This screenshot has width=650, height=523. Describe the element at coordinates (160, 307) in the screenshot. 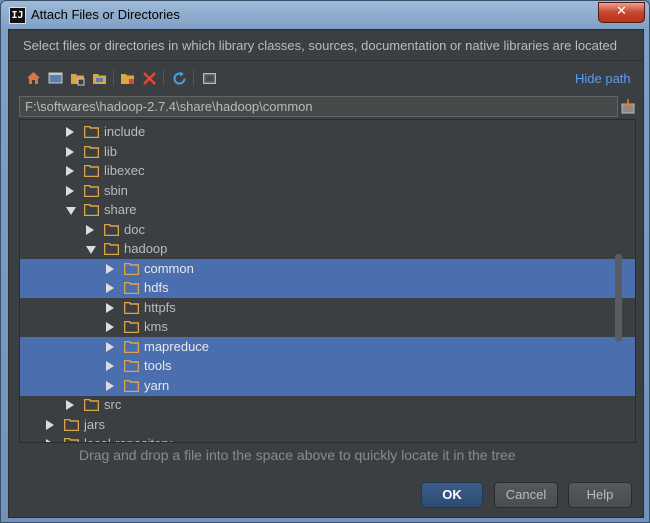

I see `tree-row-label: httpfs` at that location.